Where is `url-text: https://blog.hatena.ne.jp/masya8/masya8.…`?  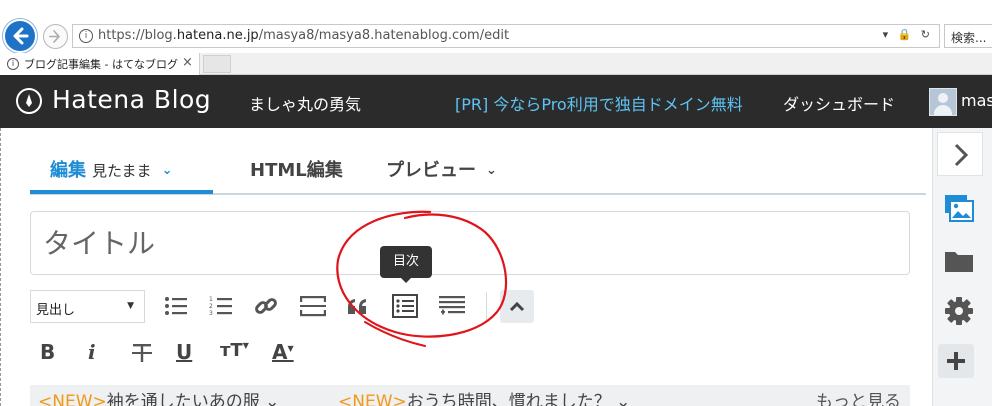
url-text: https://blog.hatena.ne.jp/masya8/masya8.… is located at coordinates (303, 35).